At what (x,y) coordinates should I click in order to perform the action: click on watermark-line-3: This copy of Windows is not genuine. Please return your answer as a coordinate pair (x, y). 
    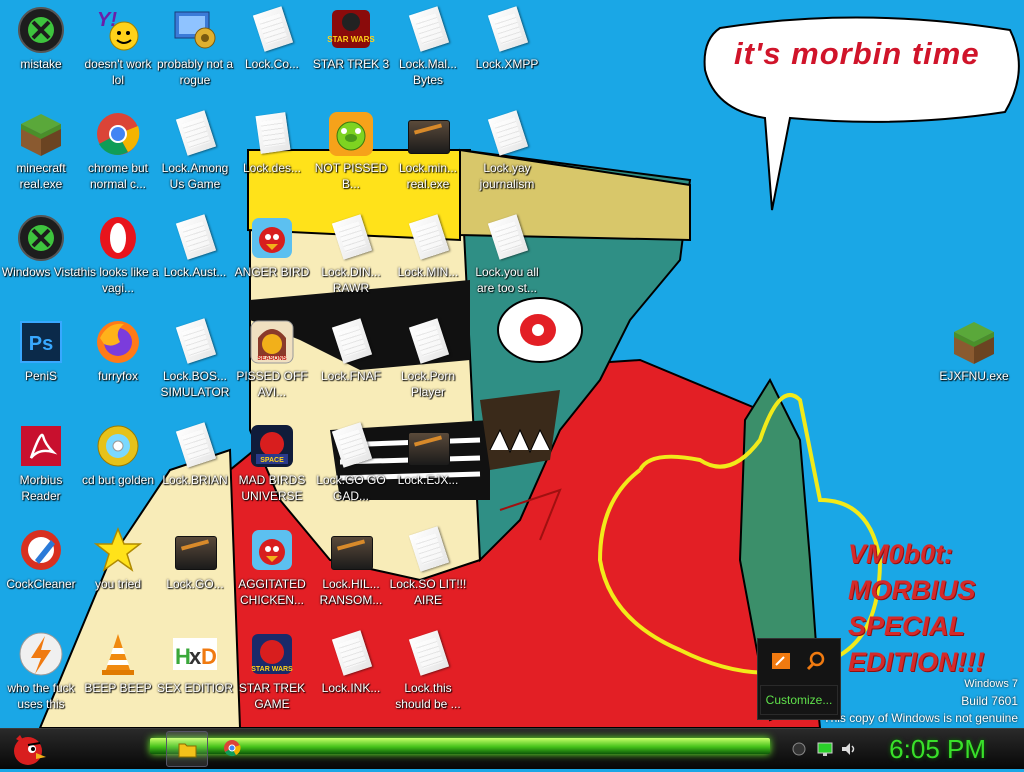
    Looking at the image, I should click on (920, 718).